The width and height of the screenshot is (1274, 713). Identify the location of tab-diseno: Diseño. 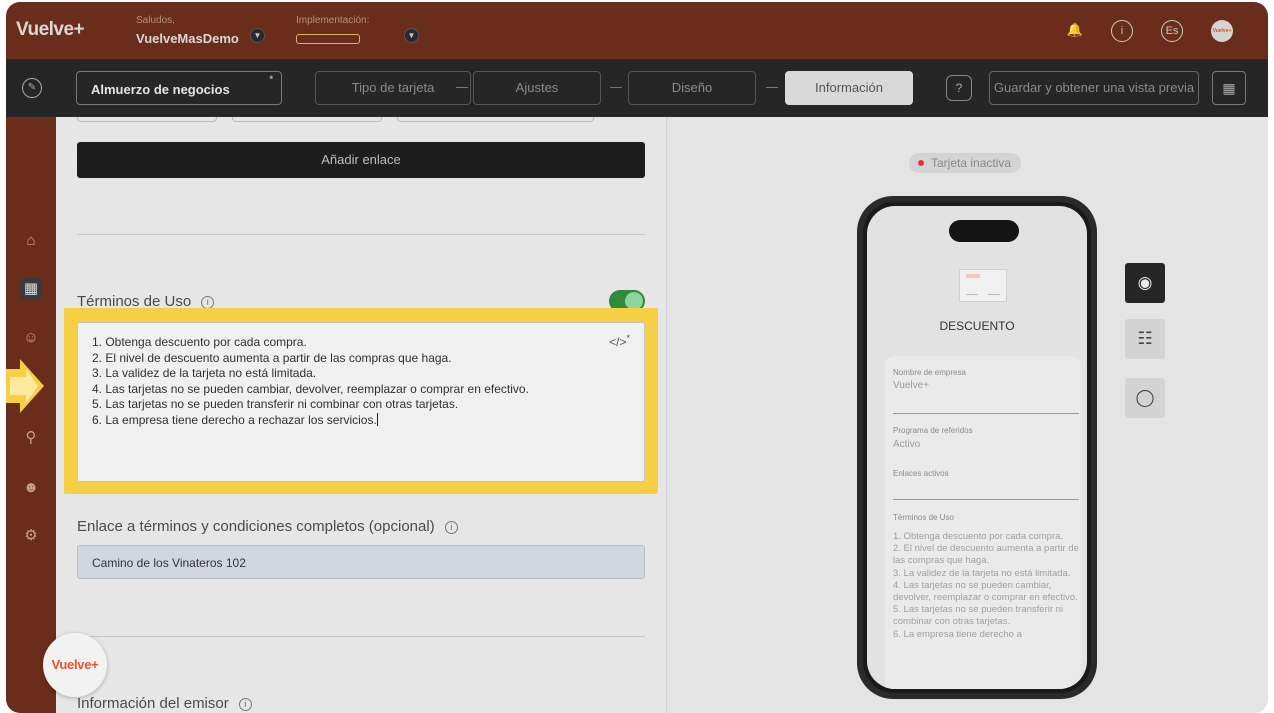
(692, 88).